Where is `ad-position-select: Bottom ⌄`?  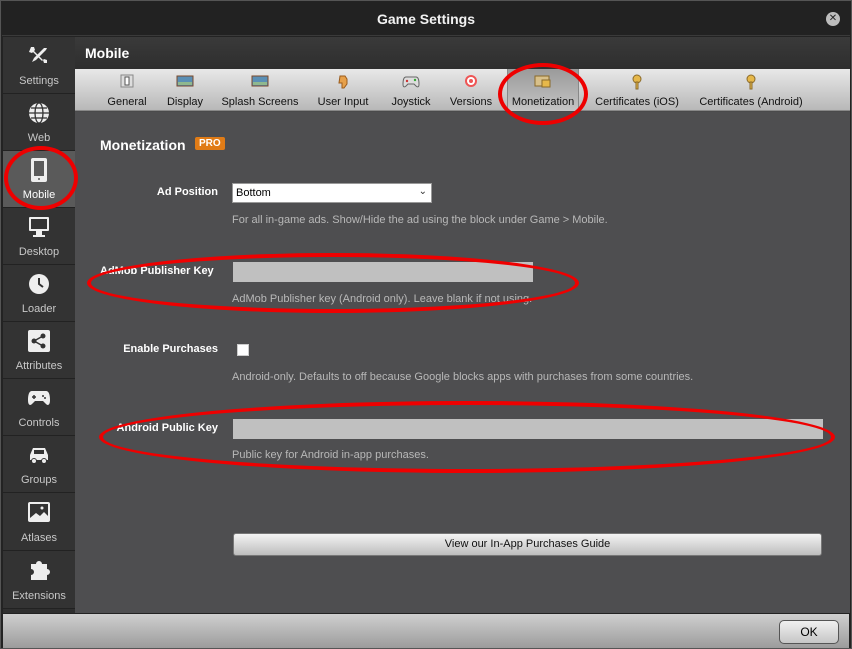
ad-position-select: Bottom ⌄ is located at coordinates (332, 193).